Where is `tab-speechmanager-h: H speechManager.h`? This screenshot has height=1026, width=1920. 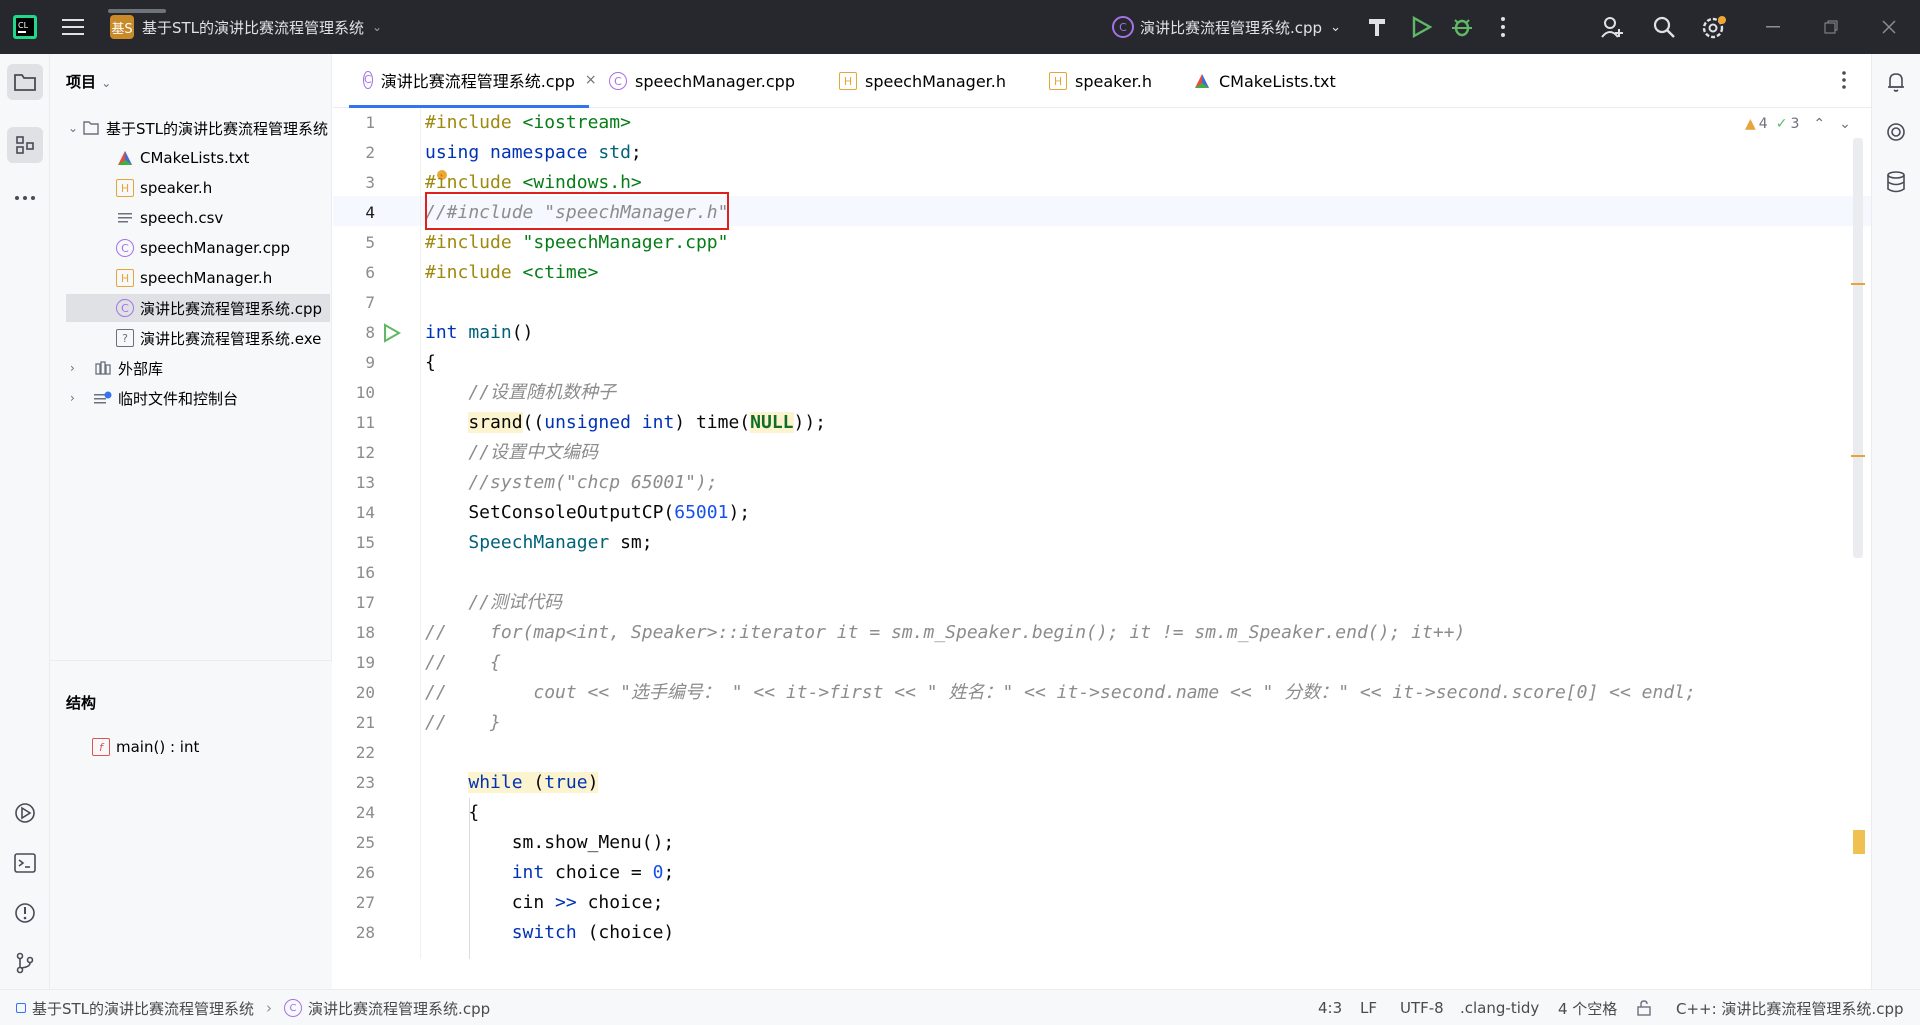
tab-speechmanager-h: H speechManager.h is located at coordinates (922, 81).